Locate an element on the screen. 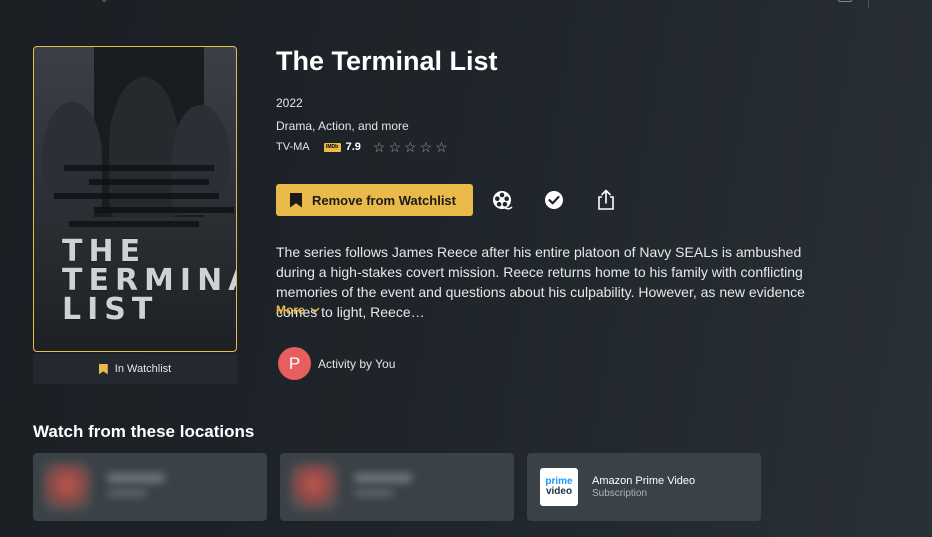 The image size is (932, 537). window-icon is located at coordinates (845, 1).